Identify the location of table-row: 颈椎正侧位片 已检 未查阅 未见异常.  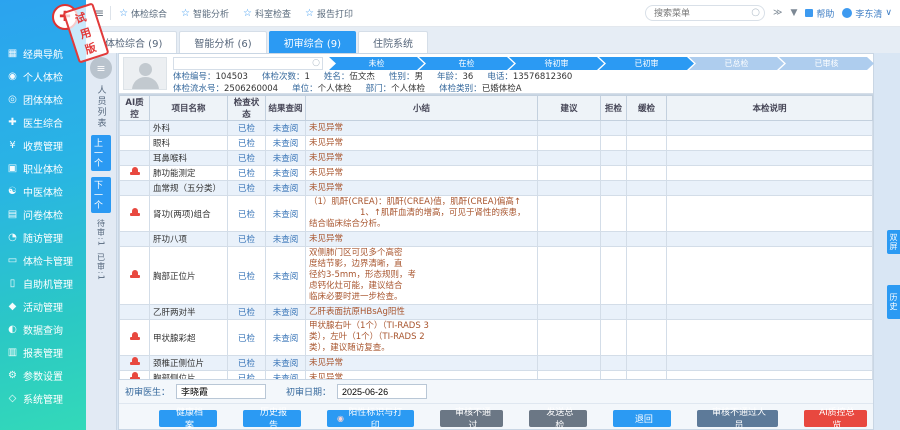
(496, 363).